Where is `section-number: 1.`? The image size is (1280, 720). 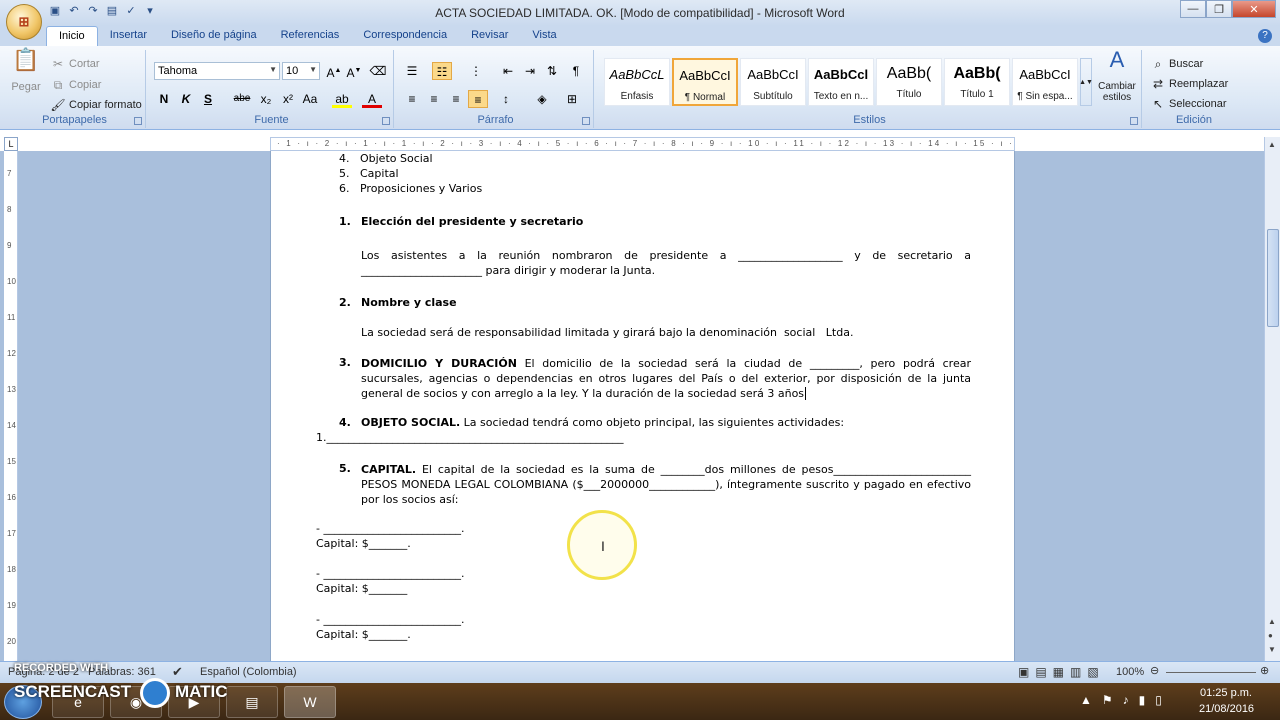
section-number: 1. is located at coordinates (345, 221).